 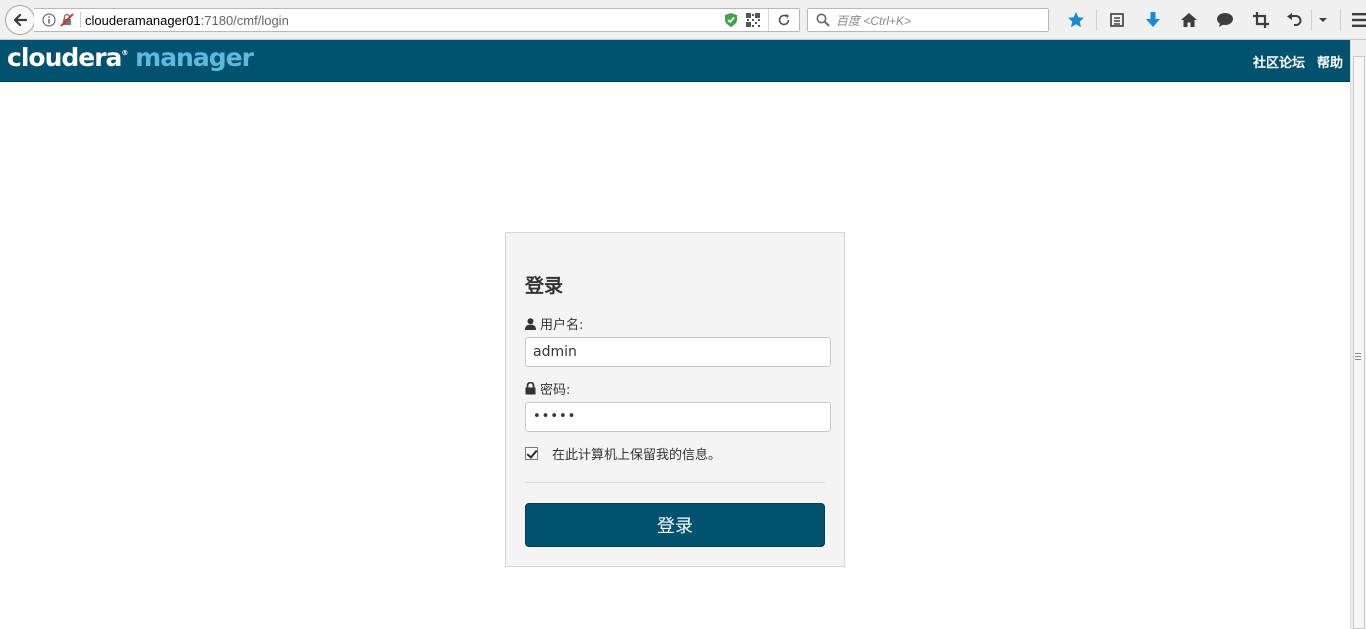 I want to click on username-input: admin, so click(x=678, y=352).